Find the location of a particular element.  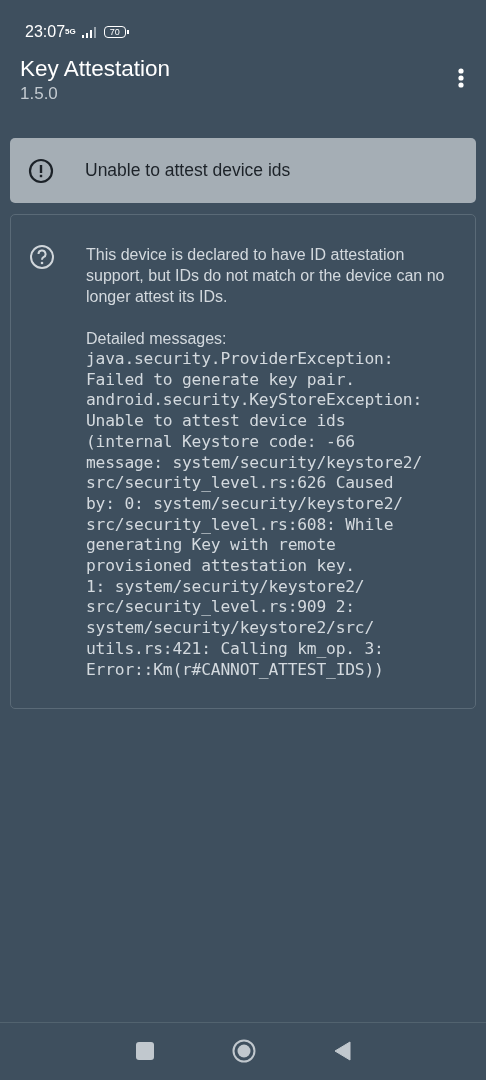

detail-heading: Detailed messages: is located at coordinates (157, 339).